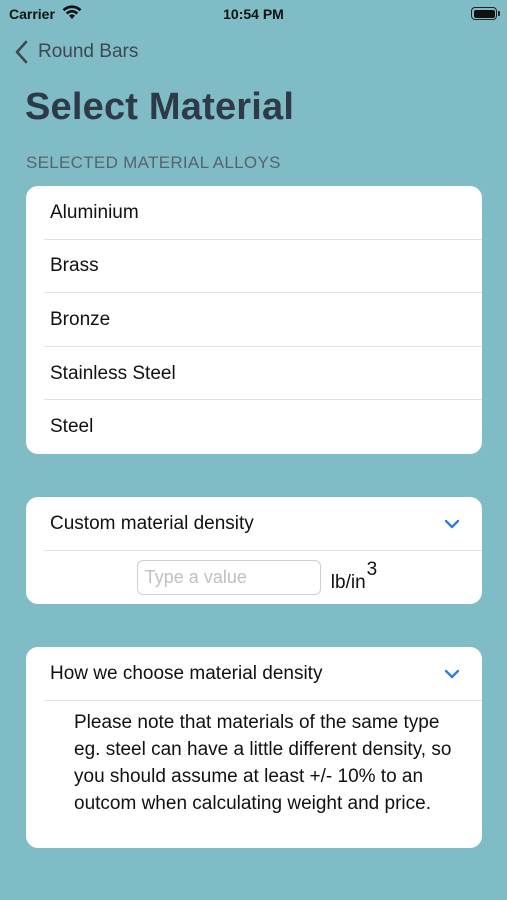 Image resolution: width=507 pixels, height=900 pixels. What do you see at coordinates (152, 523) in the screenshot?
I see `custom-density-label: Custom material density` at bounding box center [152, 523].